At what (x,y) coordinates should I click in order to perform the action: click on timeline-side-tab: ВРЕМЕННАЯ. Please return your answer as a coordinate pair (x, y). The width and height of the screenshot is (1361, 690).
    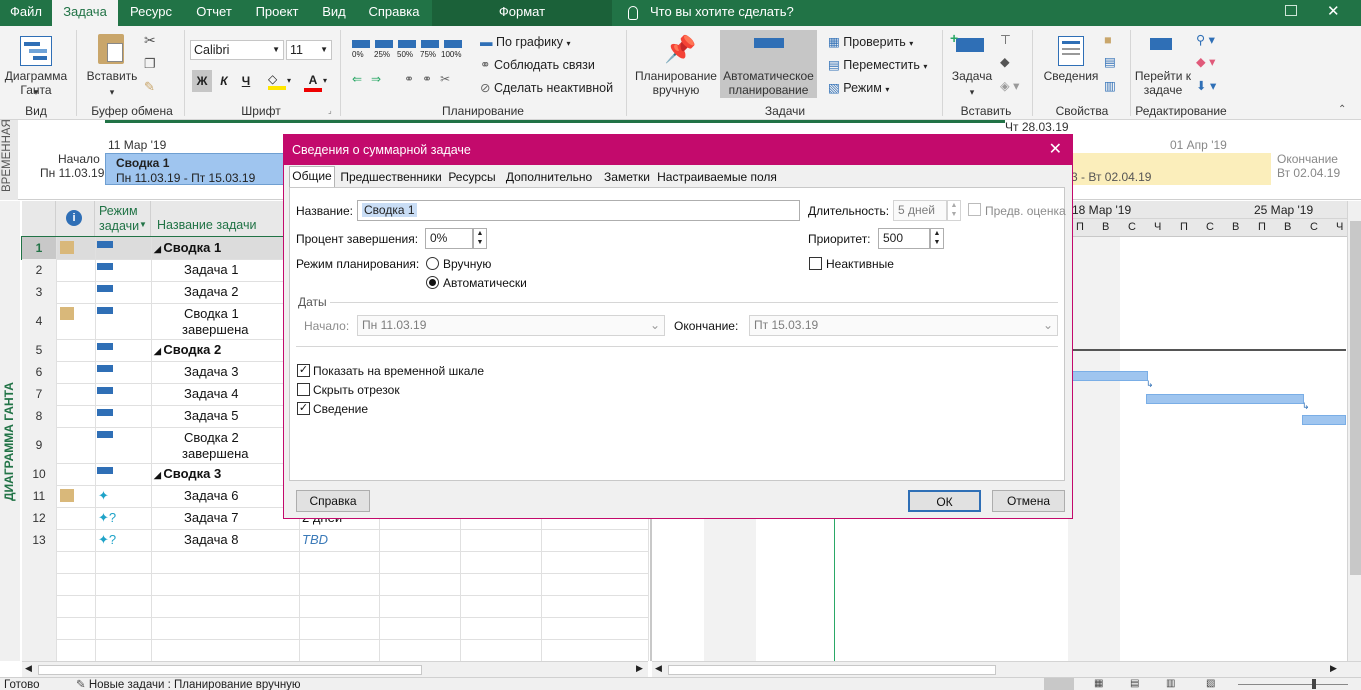
    Looking at the image, I should click on (9, 159).